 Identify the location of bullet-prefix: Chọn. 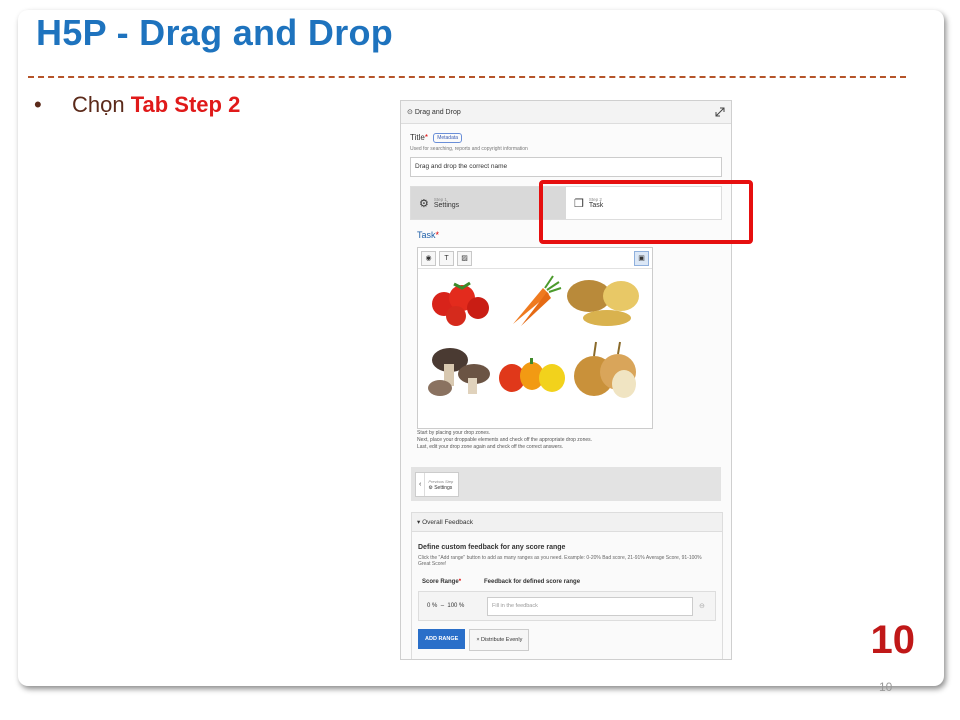
(101, 104).